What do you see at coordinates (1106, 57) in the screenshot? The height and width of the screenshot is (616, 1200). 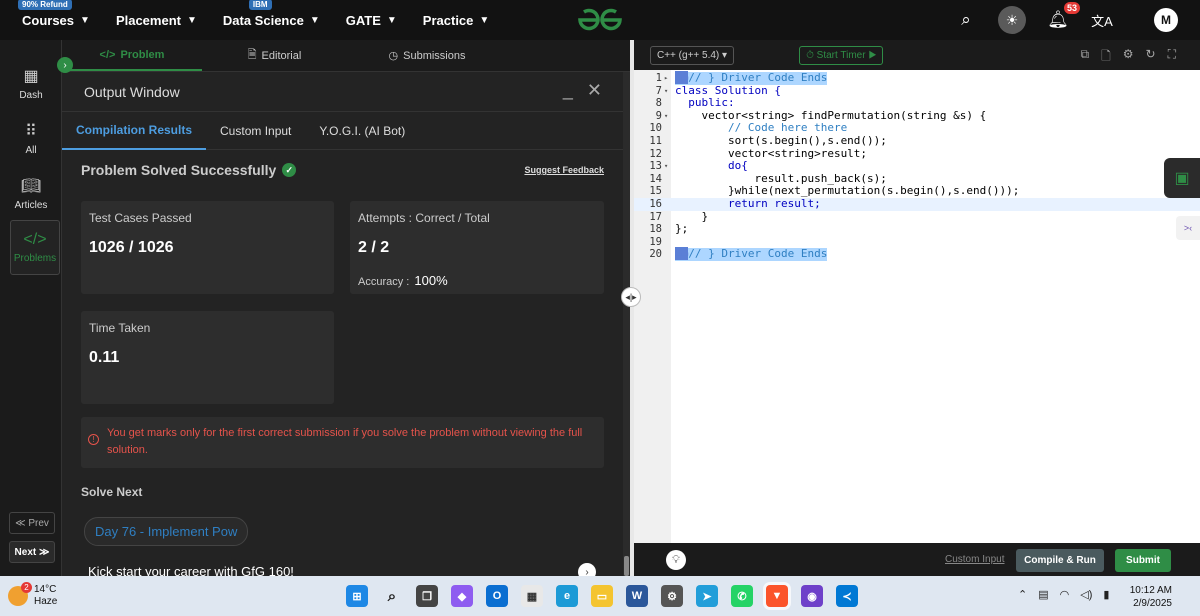 I see `file-icon: 🗋` at bounding box center [1106, 57].